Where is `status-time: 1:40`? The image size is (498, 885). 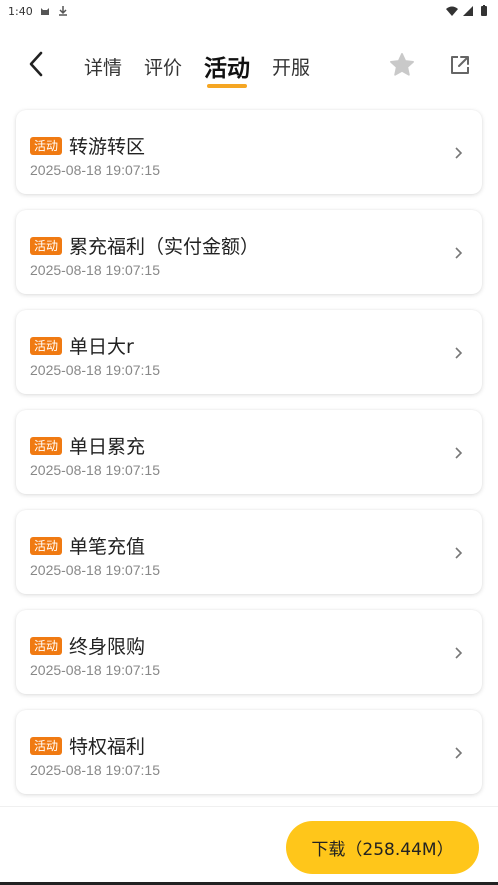
status-time: 1:40 is located at coordinates (20, 11).